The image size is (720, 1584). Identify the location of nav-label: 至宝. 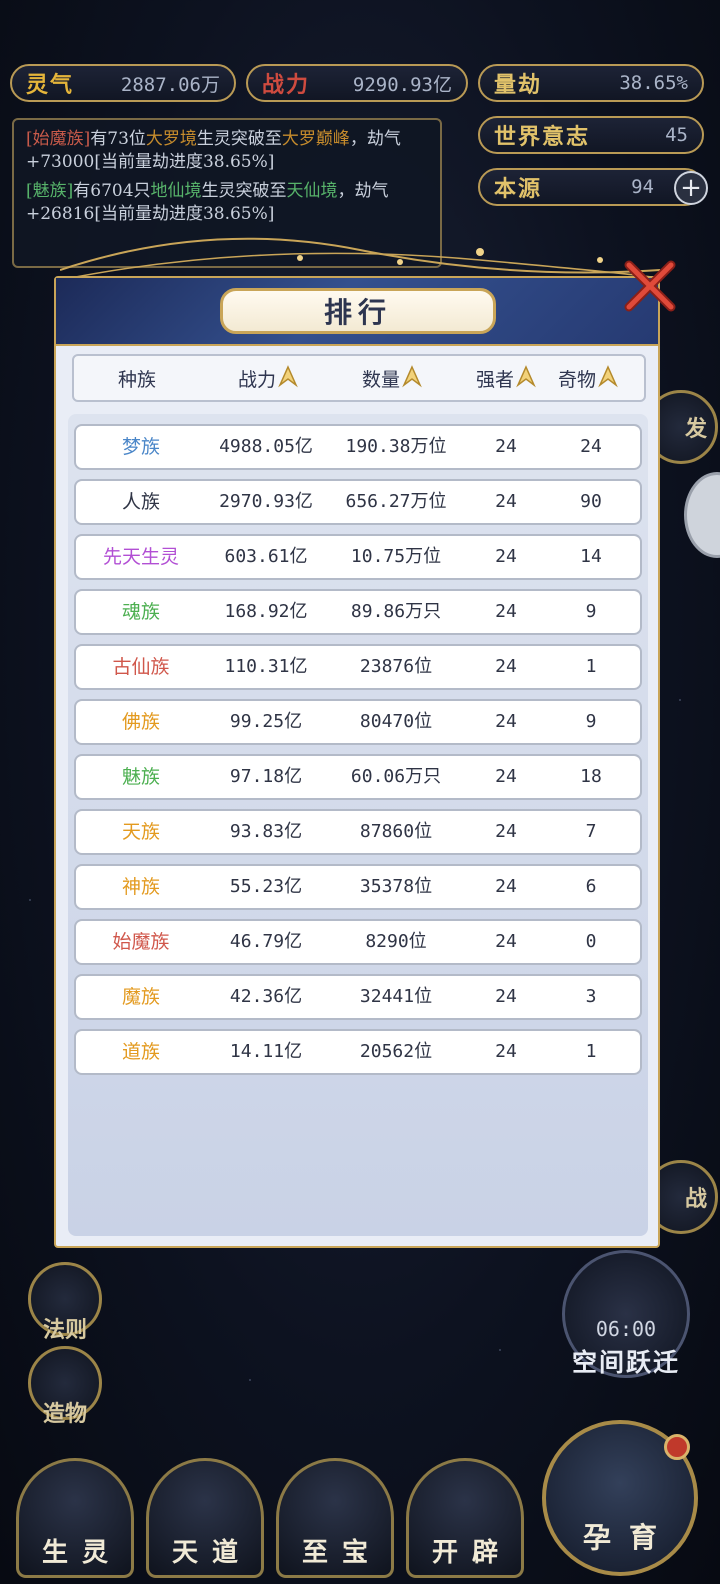
(341, 1553).